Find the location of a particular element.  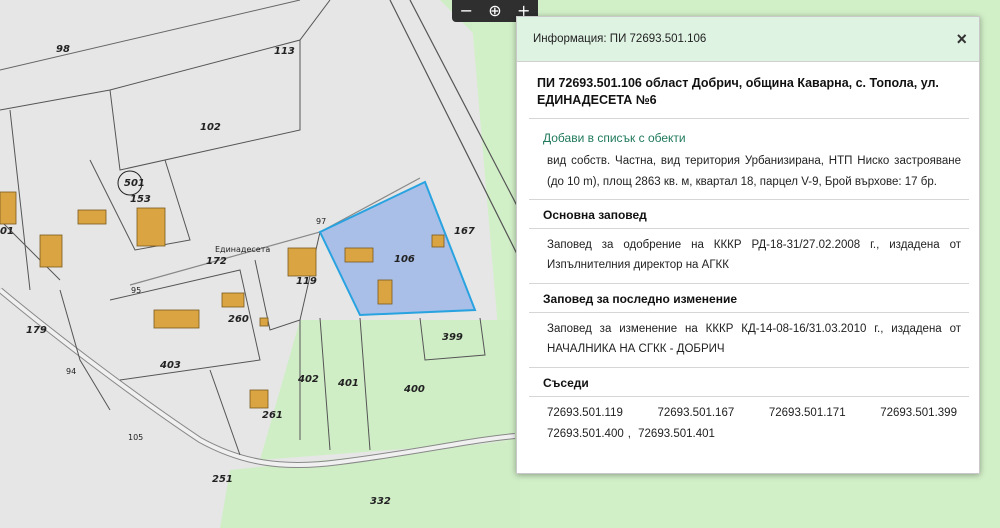

street-name: Единадесета is located at coordinates (242, 249).